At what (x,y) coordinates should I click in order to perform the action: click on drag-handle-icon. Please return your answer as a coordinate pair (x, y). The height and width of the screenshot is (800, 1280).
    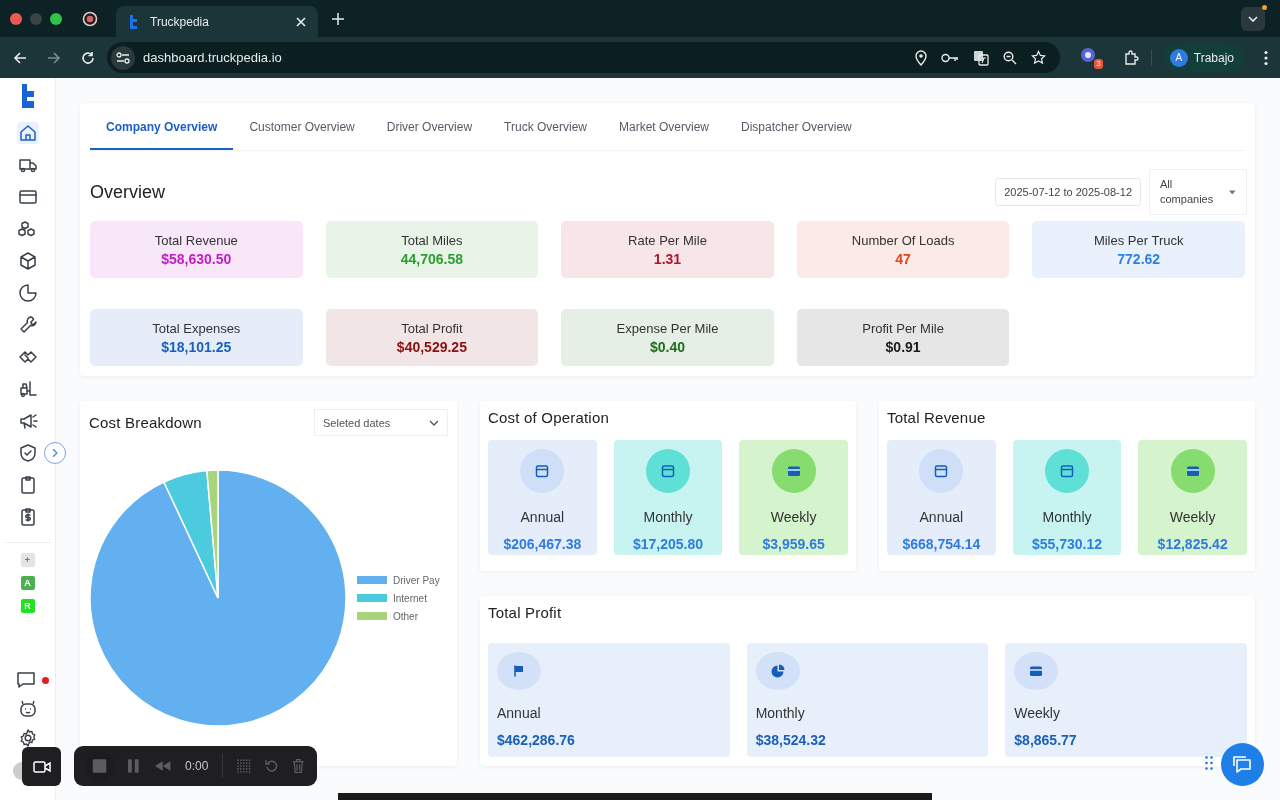
    Looking at the image, I should click on (1209, 763).